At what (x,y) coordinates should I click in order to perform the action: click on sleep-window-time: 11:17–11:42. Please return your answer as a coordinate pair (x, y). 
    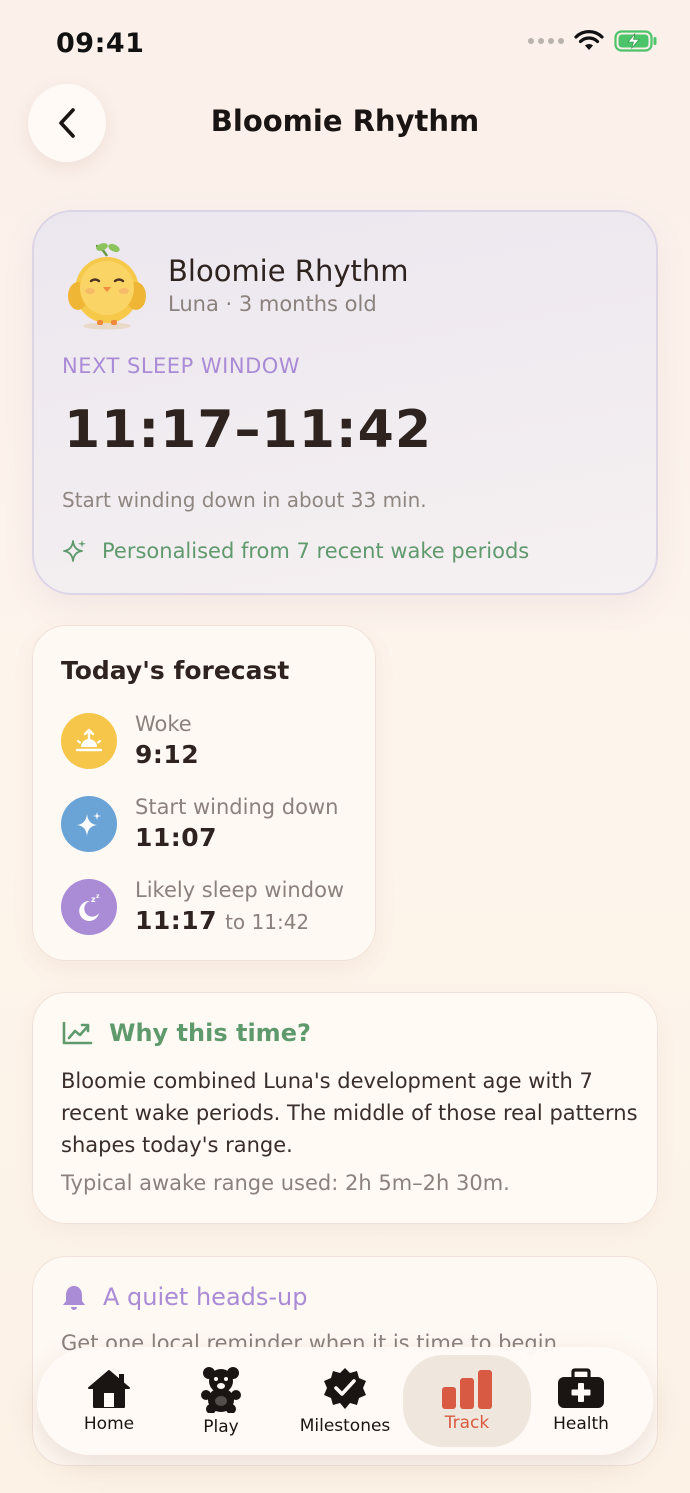
    Looking at the image, I should click on (248, 430).